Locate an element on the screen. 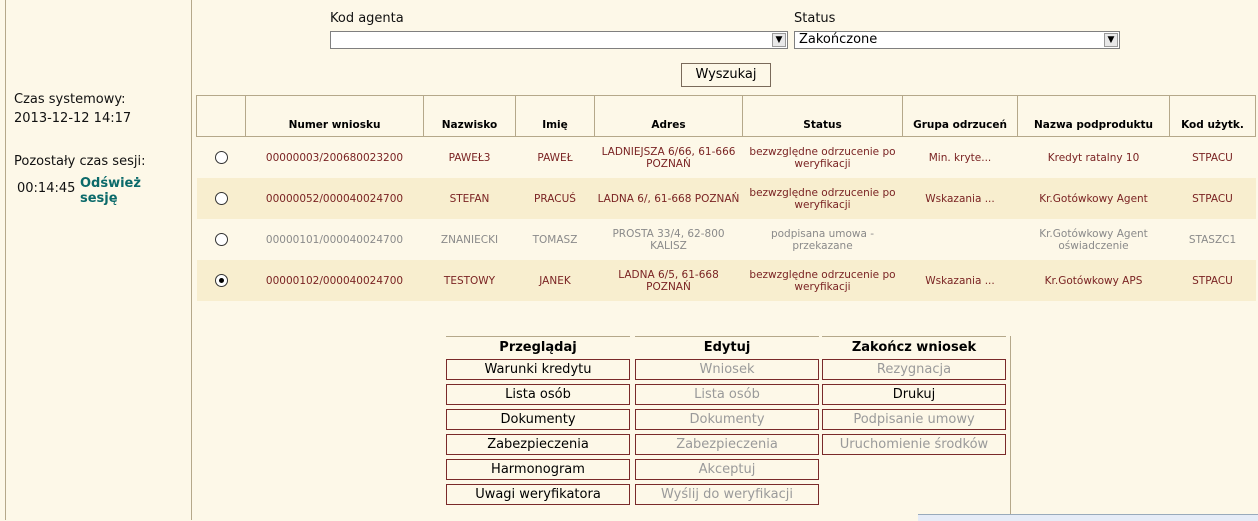 Image resolution: width=1258 pixels, height=521 pixels. system-time-value: 2013-12-12 14:17 is located at coordinates (73, 118).